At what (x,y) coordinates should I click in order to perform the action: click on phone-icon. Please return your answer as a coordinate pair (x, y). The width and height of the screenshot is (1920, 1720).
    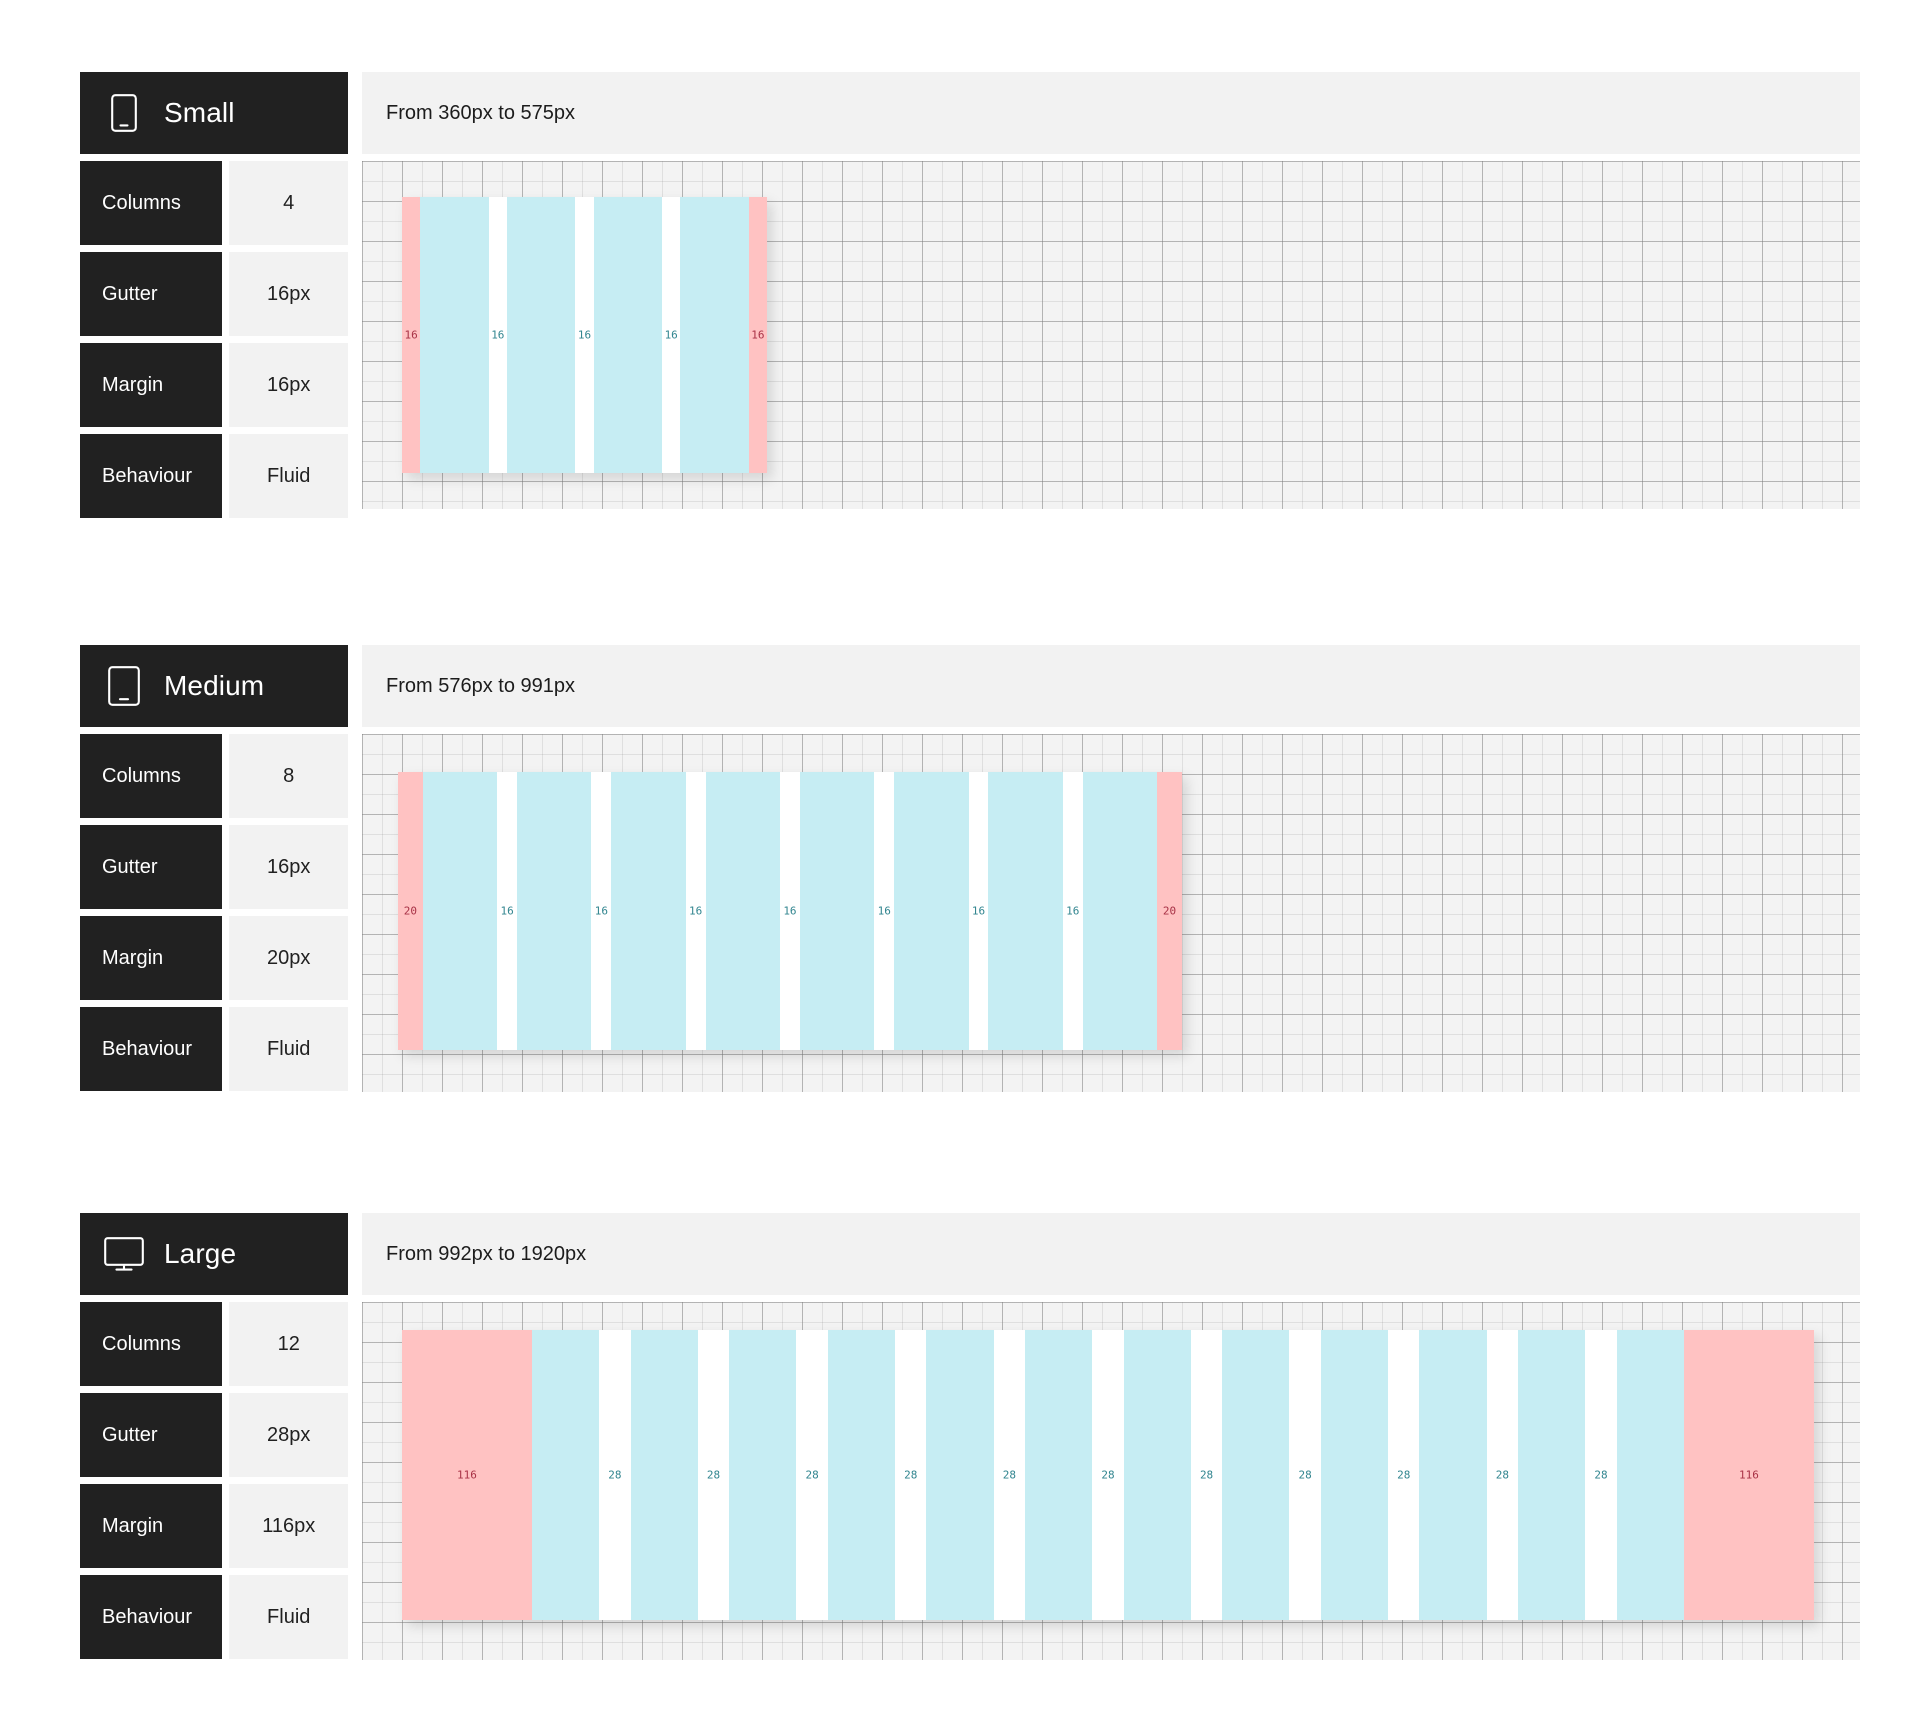
    Looking at the image, I should click on (124, 113).